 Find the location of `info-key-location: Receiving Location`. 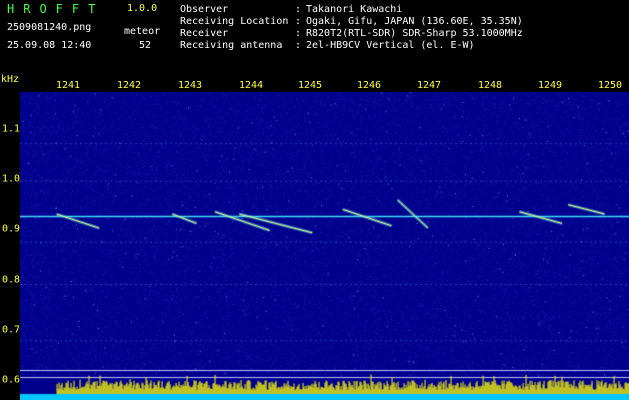

info-key-location: Receiving Location is located at coordinates (234, 21).